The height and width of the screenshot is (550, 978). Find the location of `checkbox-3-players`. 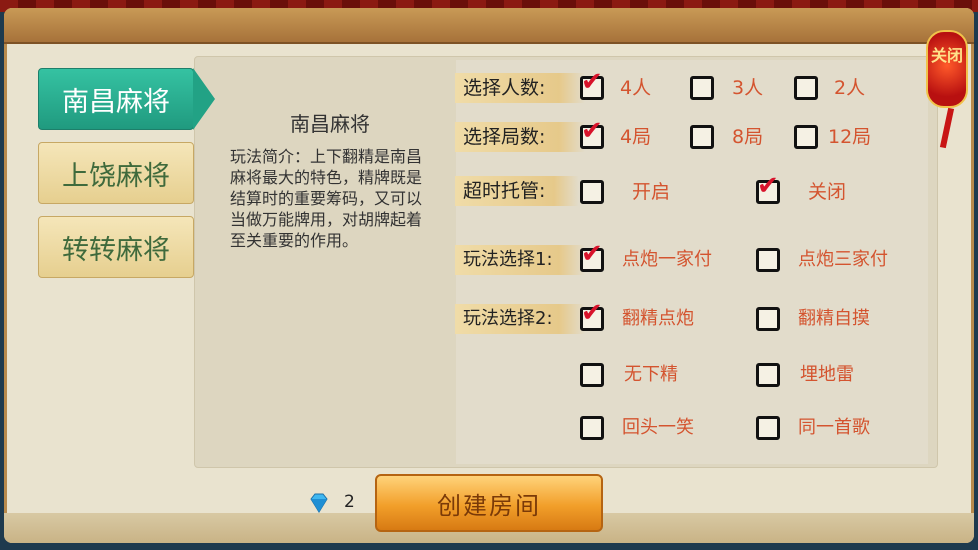

checkbox-3-players is located at coordinates (702, 88).